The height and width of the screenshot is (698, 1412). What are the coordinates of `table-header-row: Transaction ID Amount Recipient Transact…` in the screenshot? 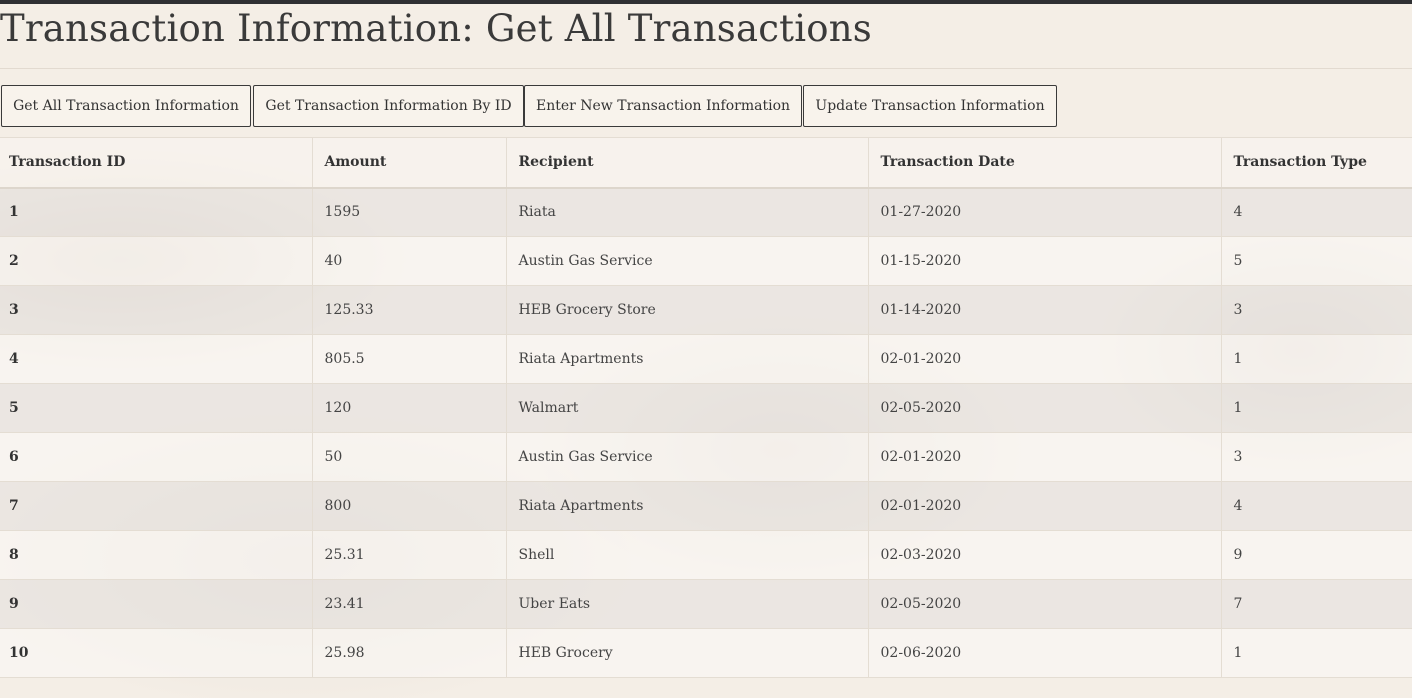 It's located at (706, 163).